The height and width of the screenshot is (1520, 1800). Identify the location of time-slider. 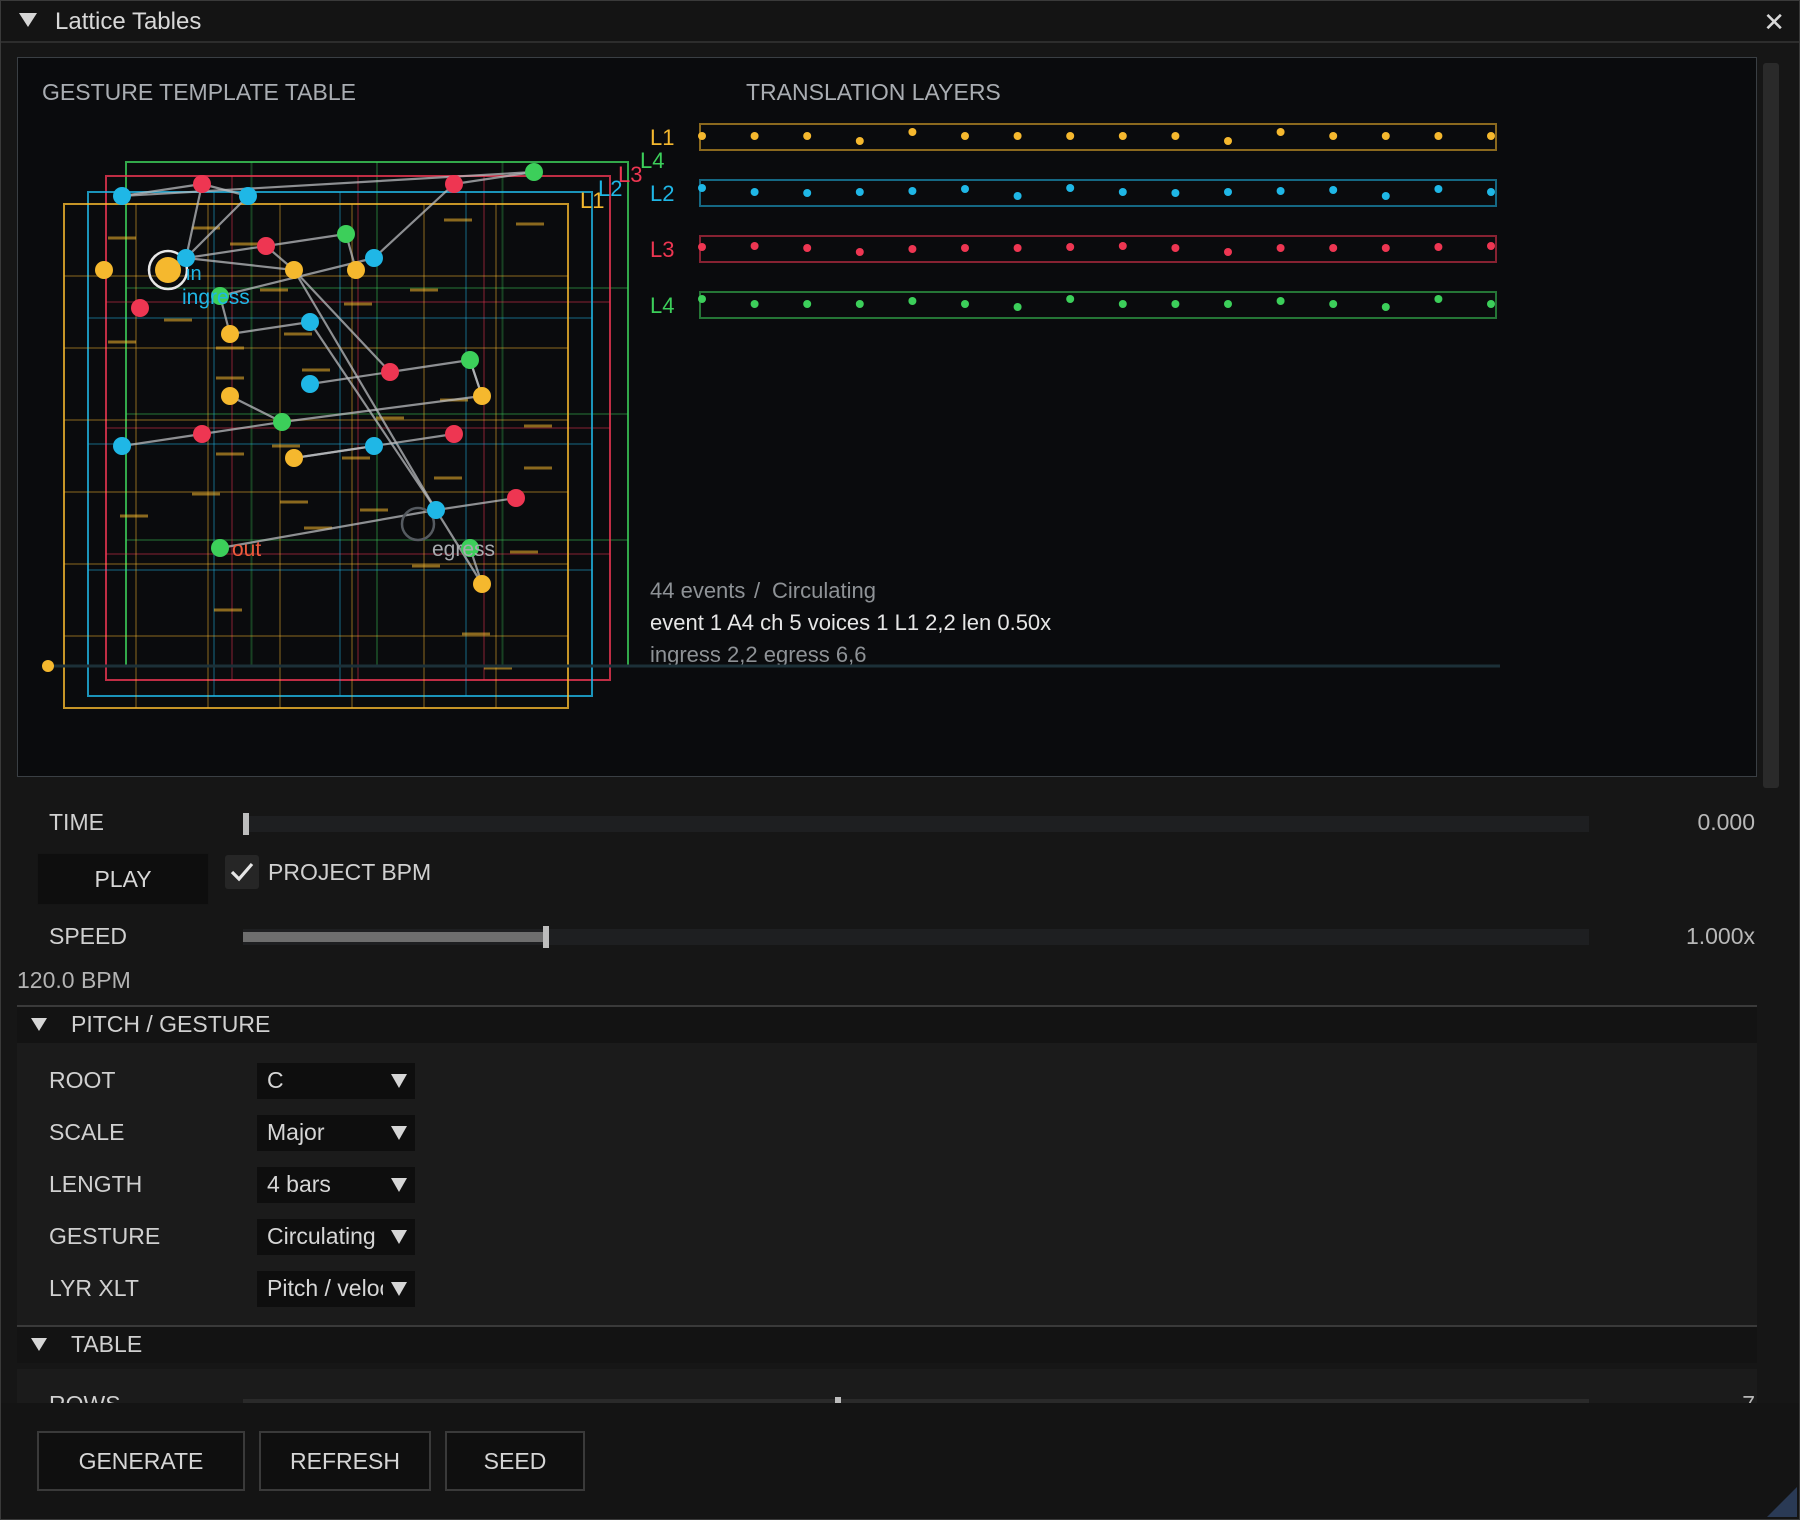
(916, 824).